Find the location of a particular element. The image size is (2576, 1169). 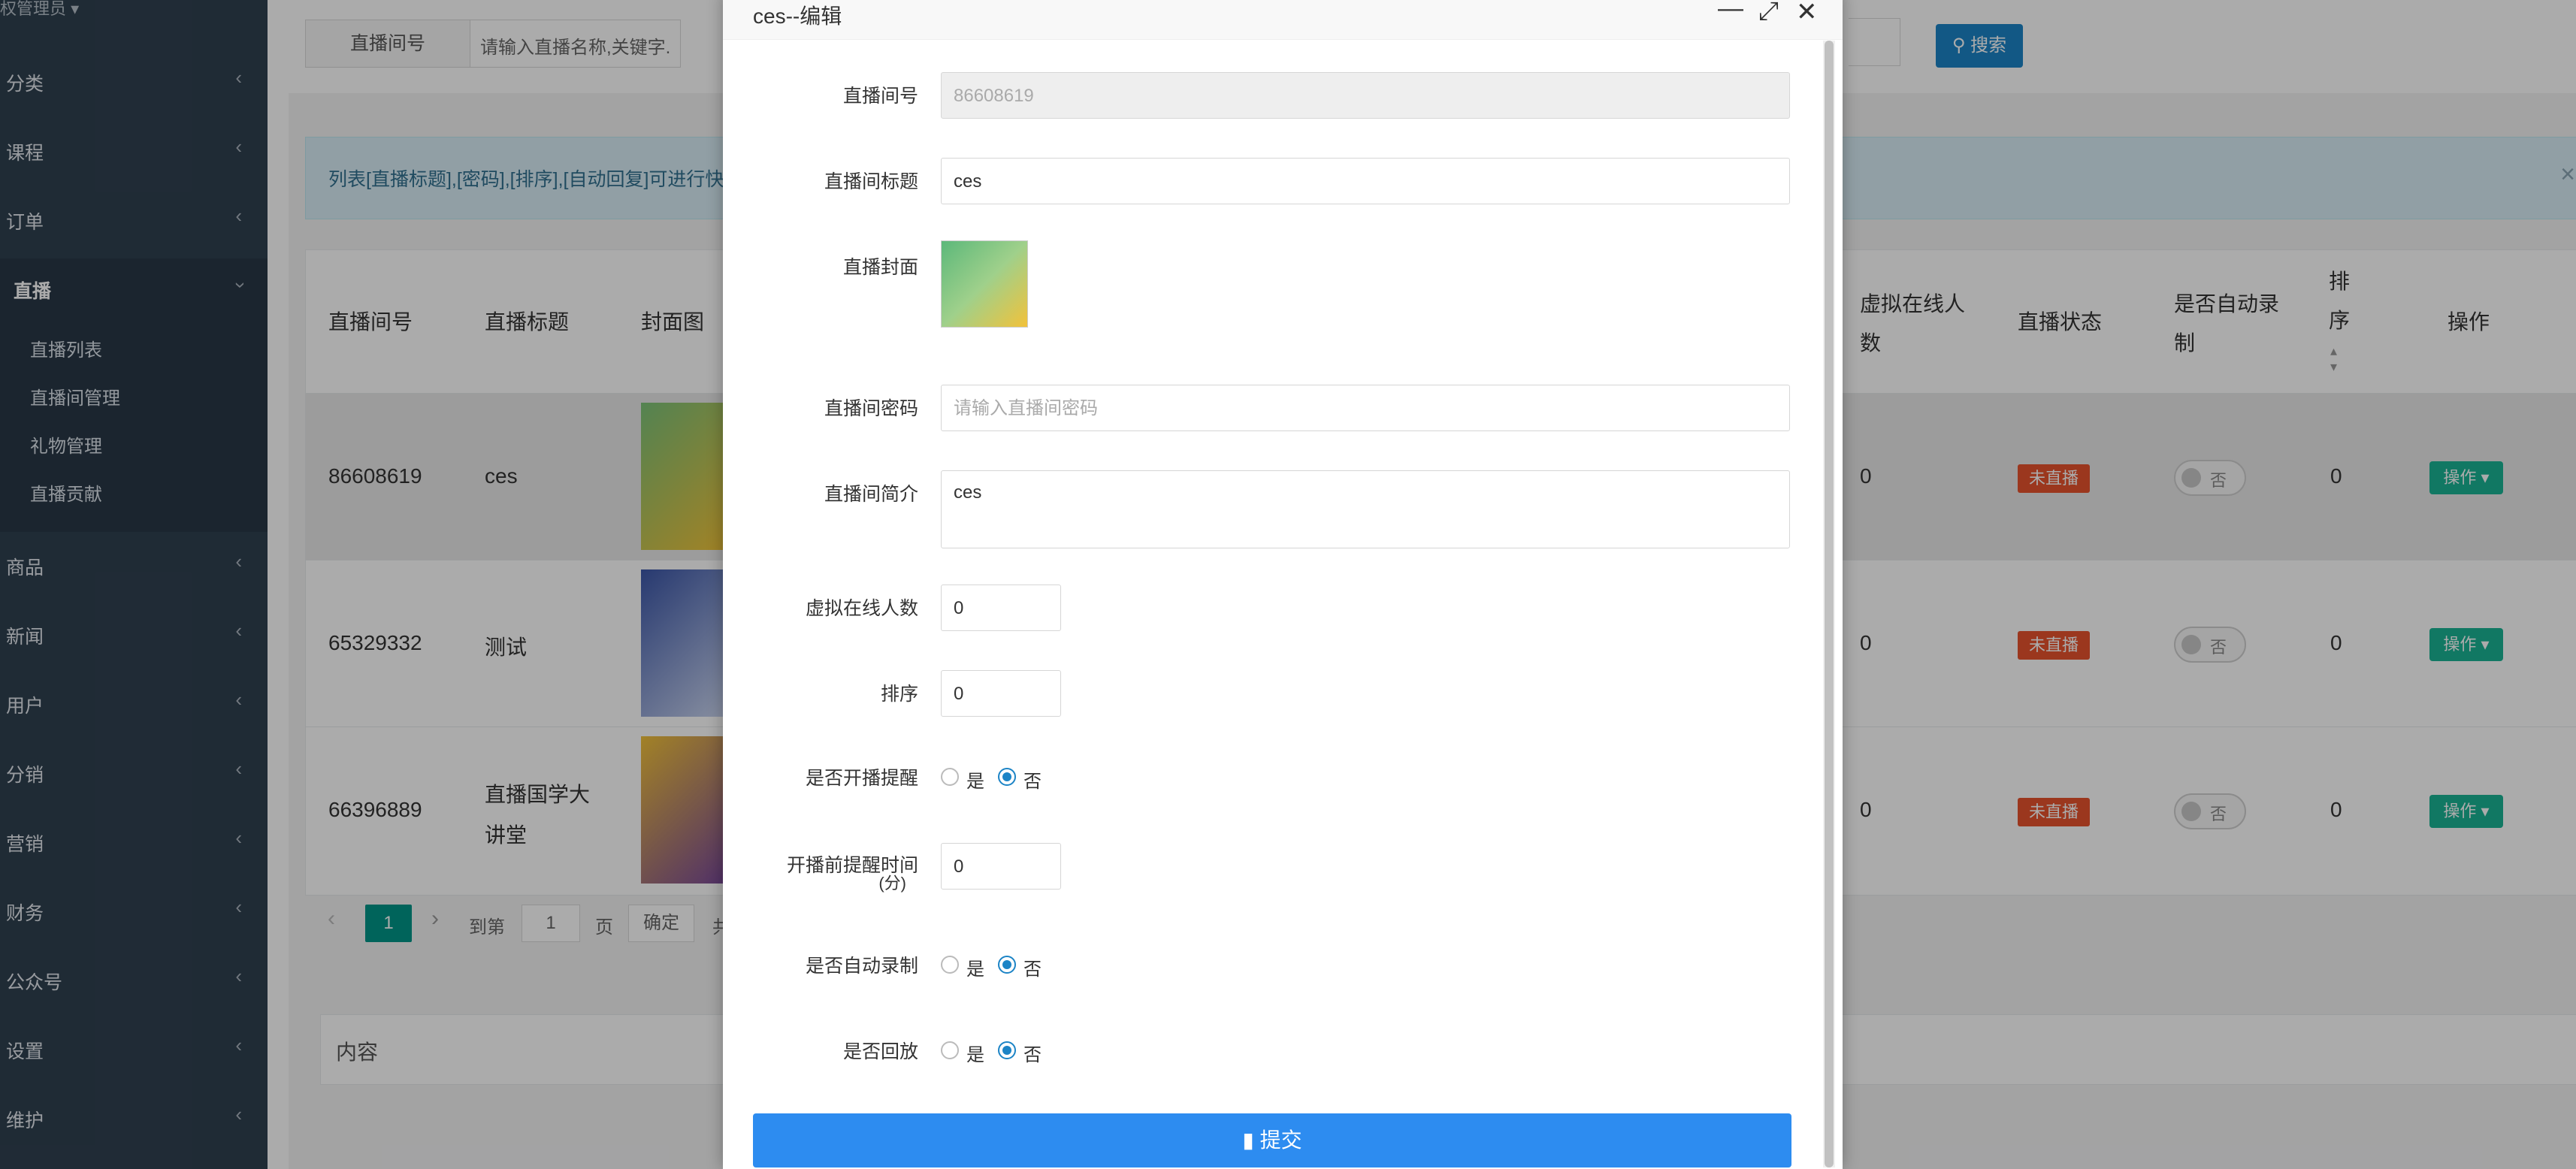

maximize-icon: ⤢ is located at coordinates (1768, 13).